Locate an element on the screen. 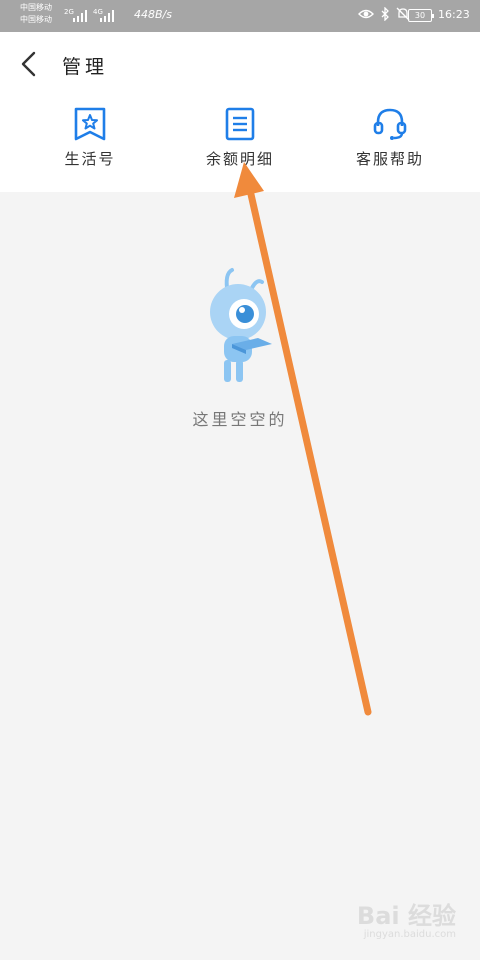 The width and height of the screenshot is (480, 960). customer-service-button: 客服帮助 is located at coordinates (390, 141).